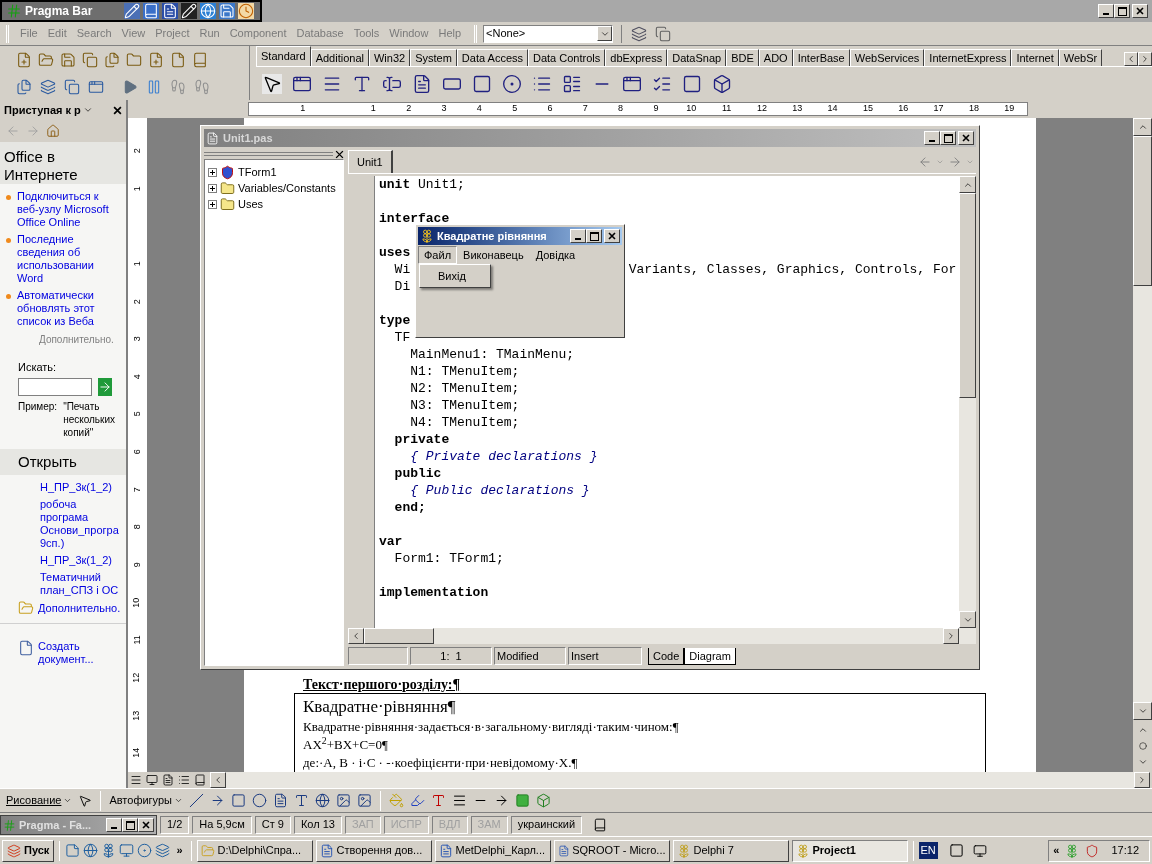  Describe the element at coordinates (168, 780) in the screenshot. I see `print-view-icon` at that location.